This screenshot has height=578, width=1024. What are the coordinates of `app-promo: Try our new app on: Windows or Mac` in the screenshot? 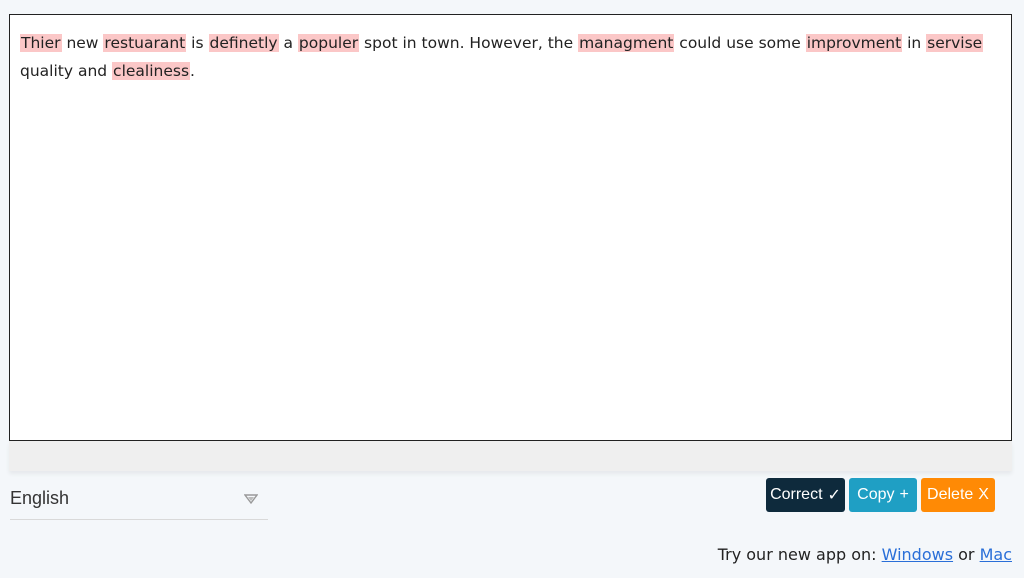 It's located at (865, 554).